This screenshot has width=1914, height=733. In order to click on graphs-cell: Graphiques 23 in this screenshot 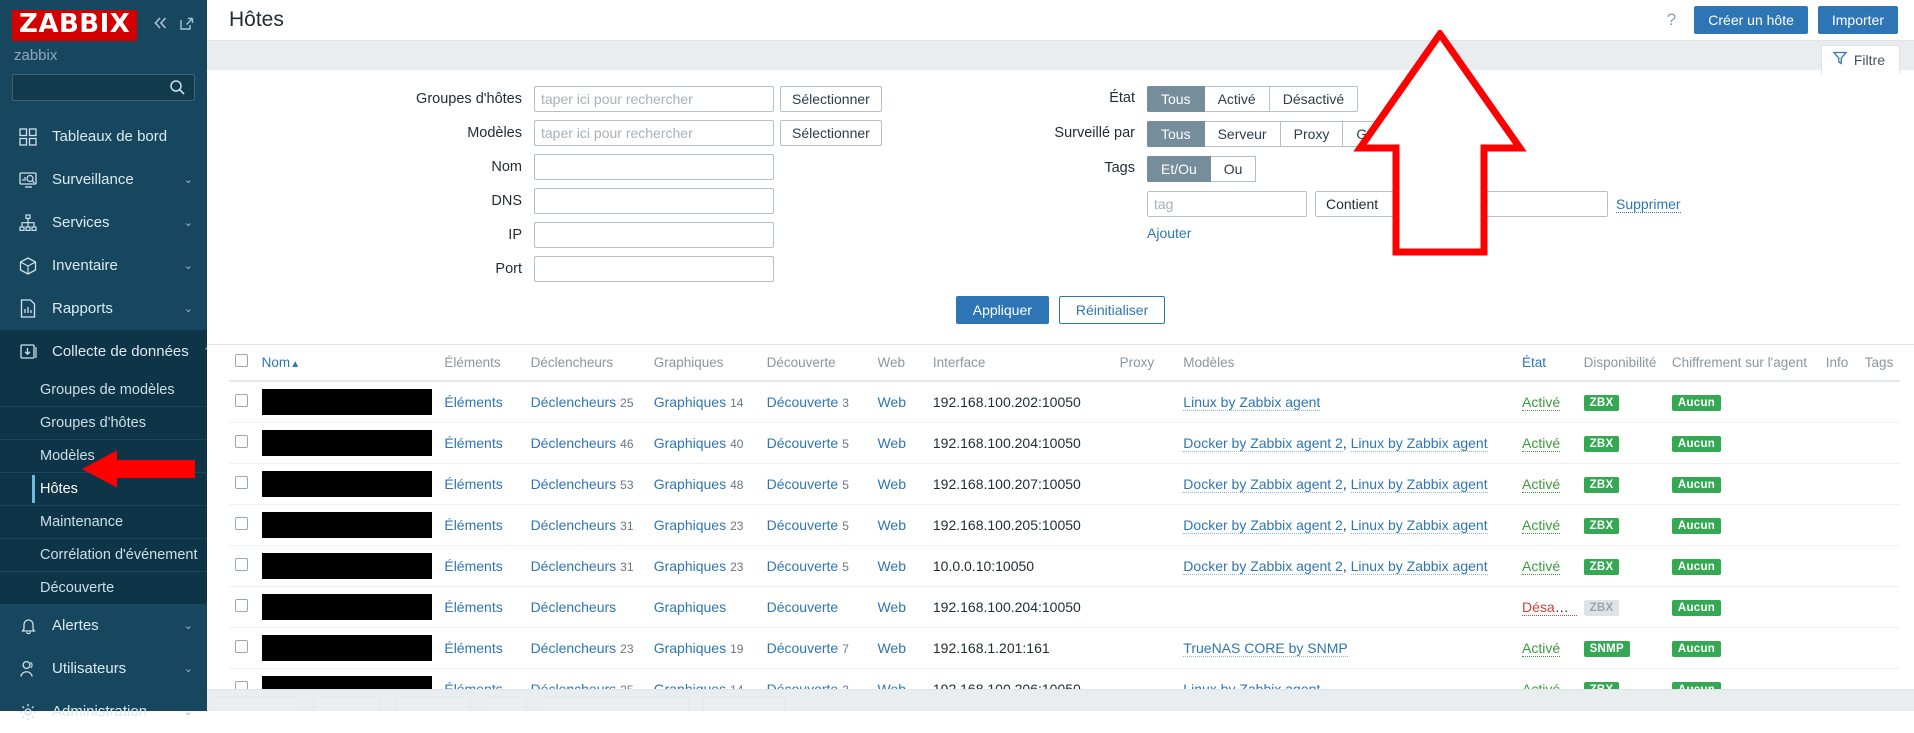, I will do `click(704, 566)`.